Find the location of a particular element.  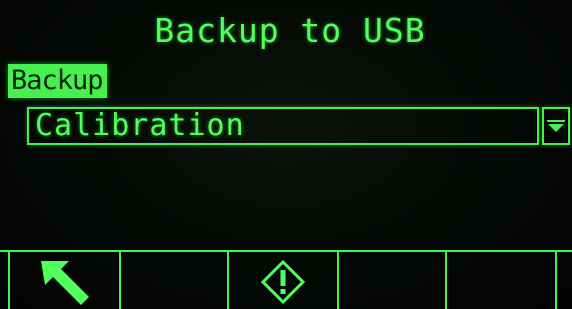

backup-dropdown-value: Calibration is located at coordinates (140, 125).